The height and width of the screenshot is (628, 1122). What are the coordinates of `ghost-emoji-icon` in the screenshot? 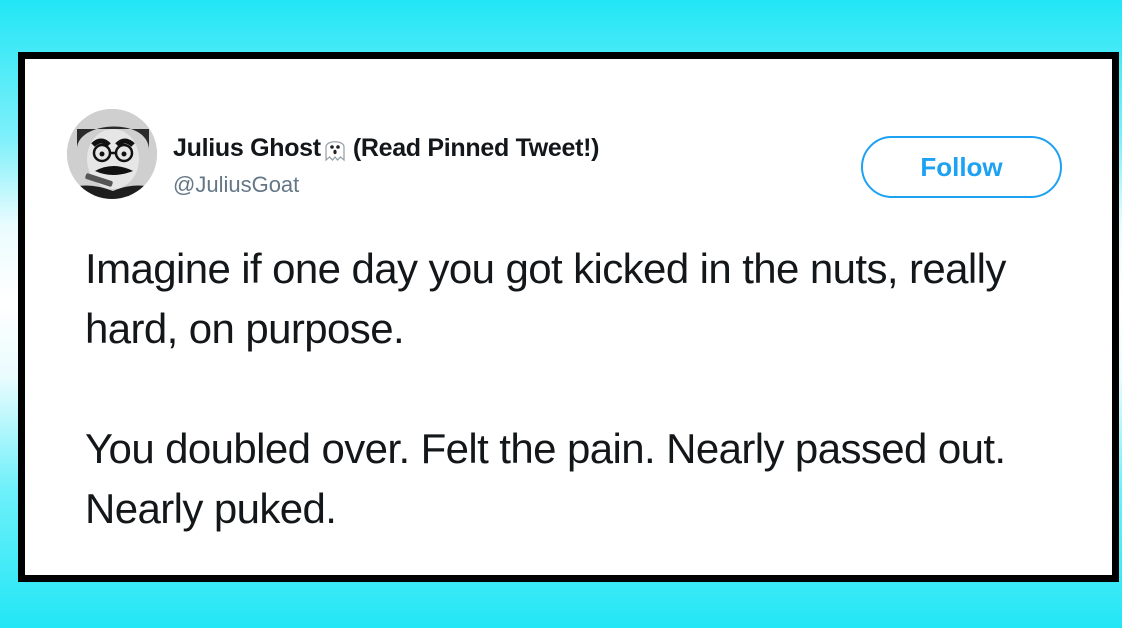 It's located at (335, 149).